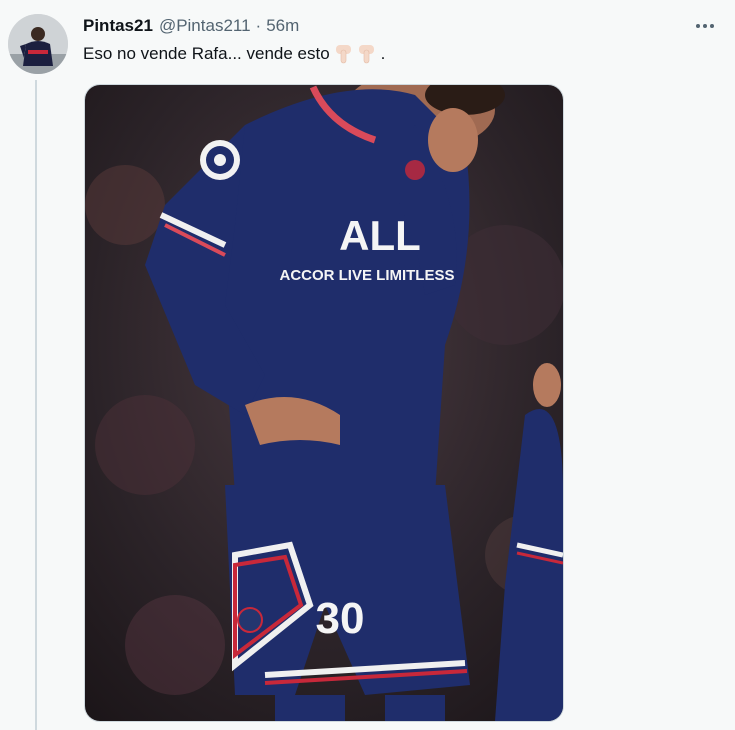 The height and width of the screenshot is (730, 735). I want to click on tweet-text: Eso no vende Rafa... vende esto ., so click(234, 54).